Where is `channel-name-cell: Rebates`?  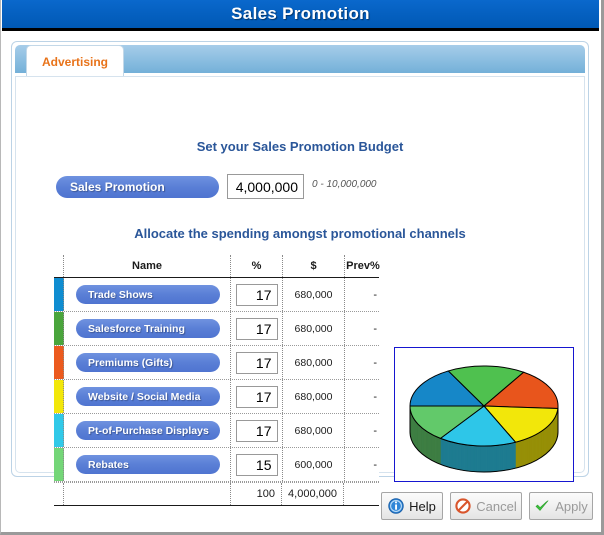
channel-name-cell: Rebates is located at coordinates (147, 464).